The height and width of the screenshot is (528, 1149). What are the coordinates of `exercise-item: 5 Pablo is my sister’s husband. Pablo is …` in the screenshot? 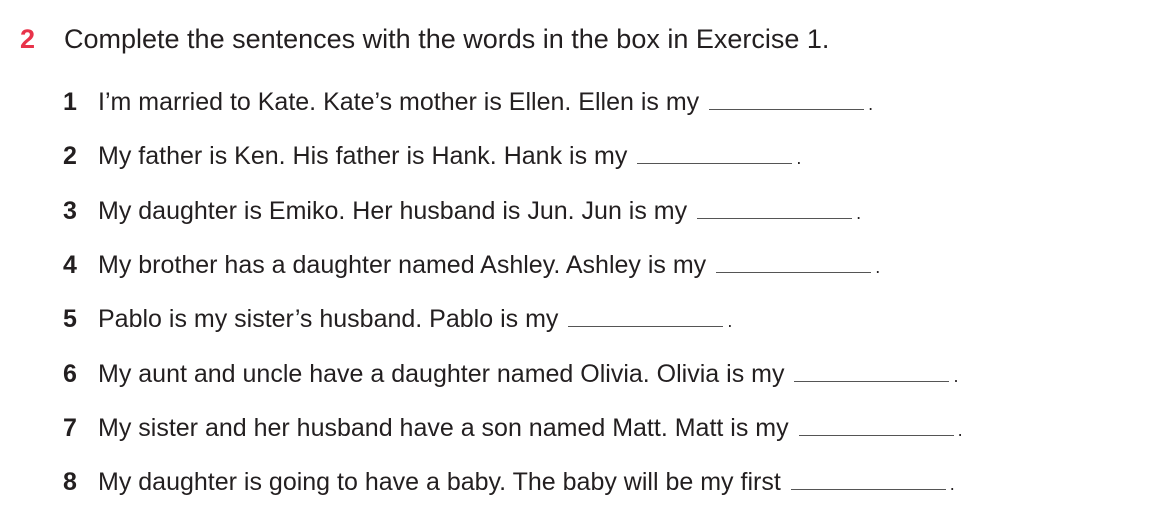 It's located at (397, 319).